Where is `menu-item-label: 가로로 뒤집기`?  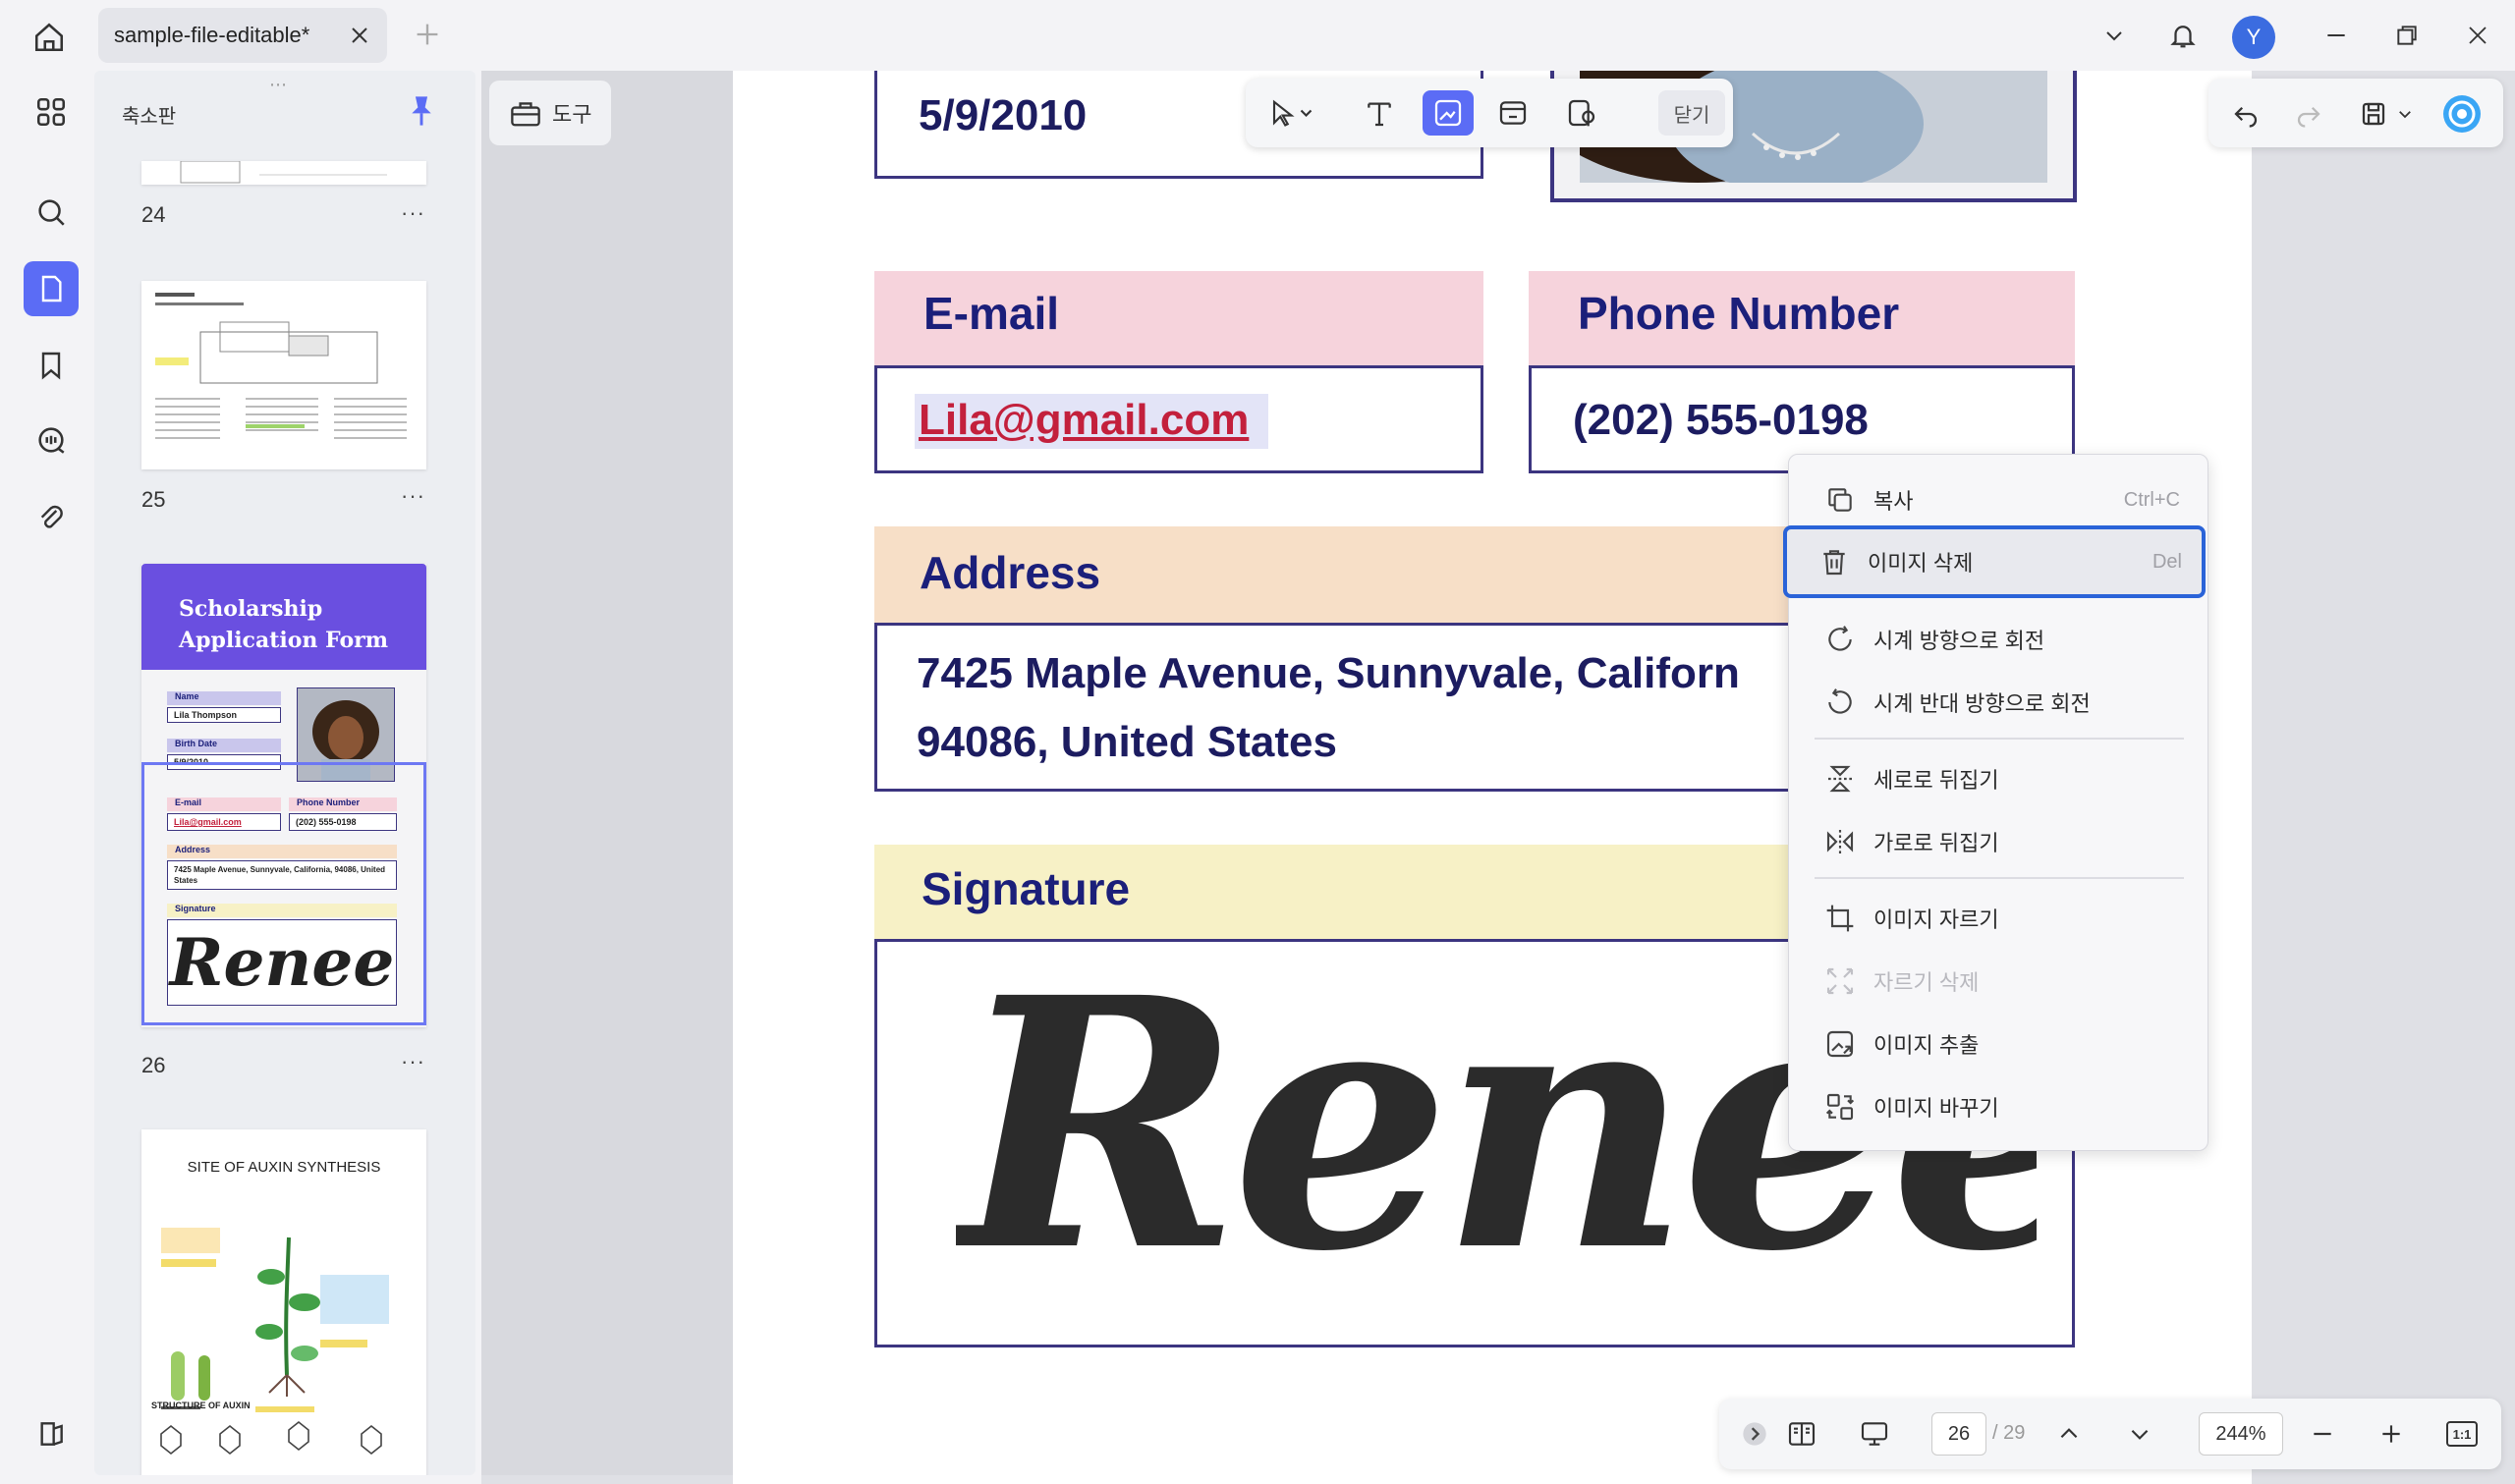 menu-item-label: 가로로 뒤집기 is located at coordinates (1936, 843).